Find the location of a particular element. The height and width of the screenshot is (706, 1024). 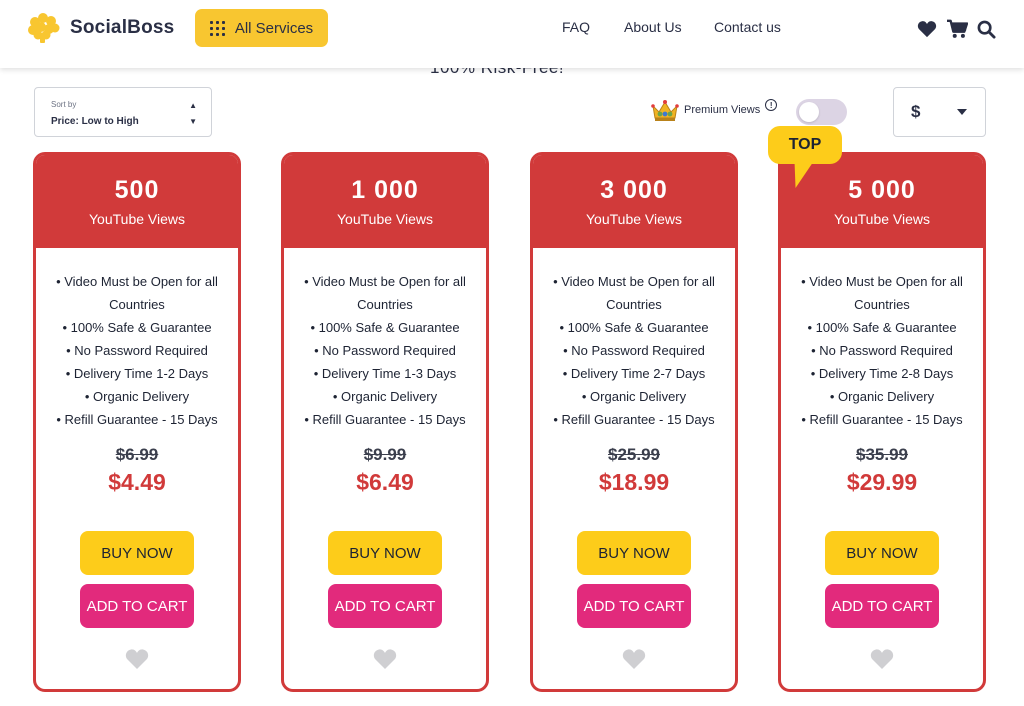

grid-icon is located at coordinates (217, 28).